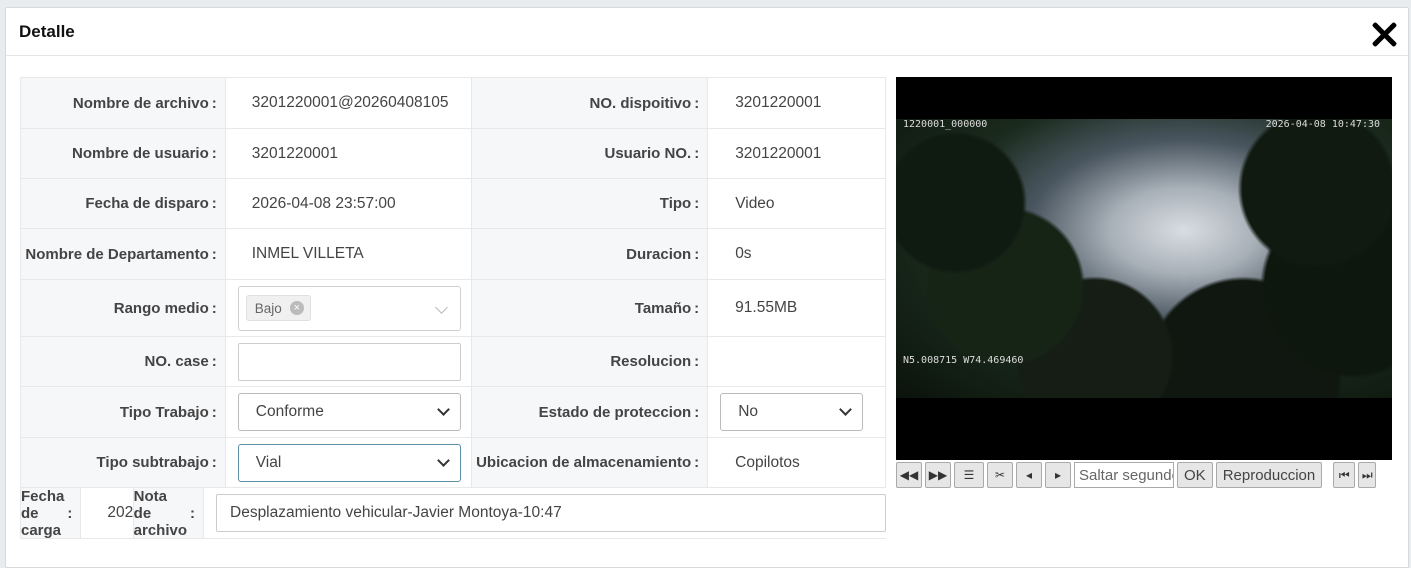 This screenshot has width=1411, height=568. Describe the element at coordinates (659, 254) in the screenshot. I see `label-duration: Duracion` at that location.